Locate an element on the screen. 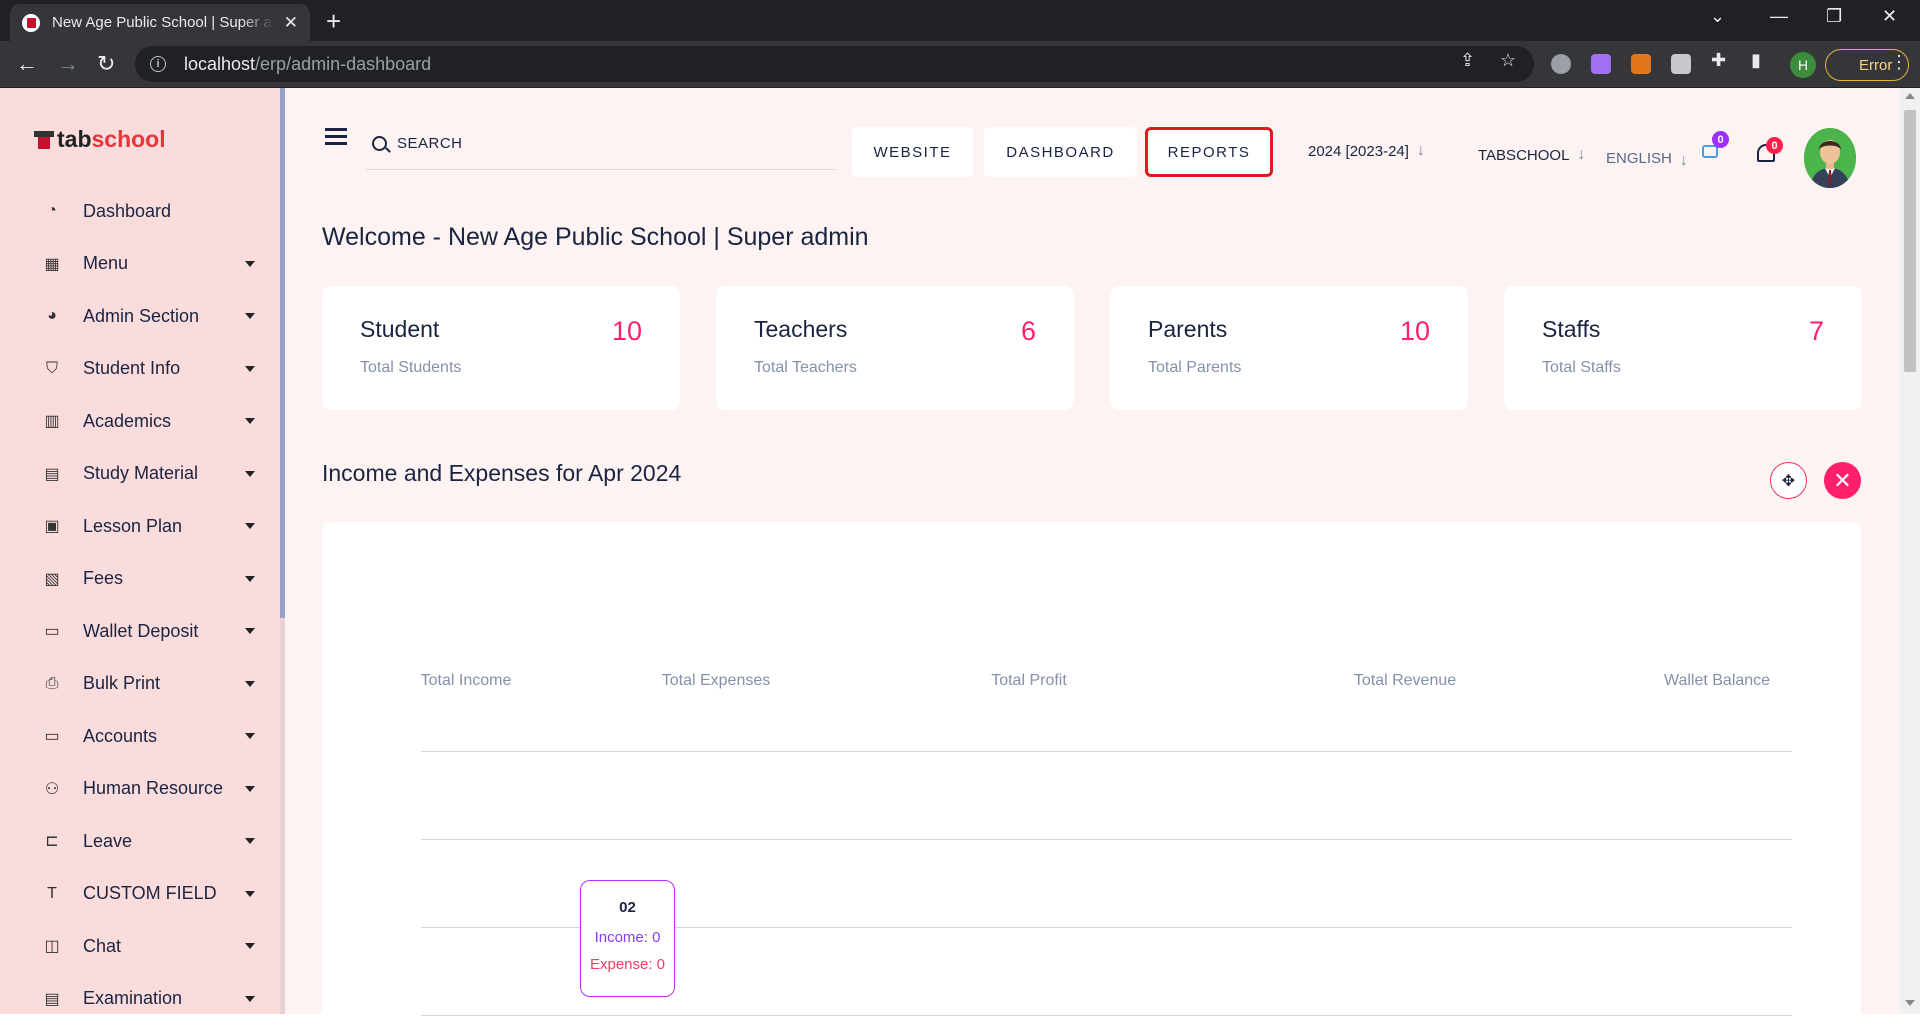 This screenshot has height=1025, width=1920. site-info-icon: i is located at coordinates (158, 64).